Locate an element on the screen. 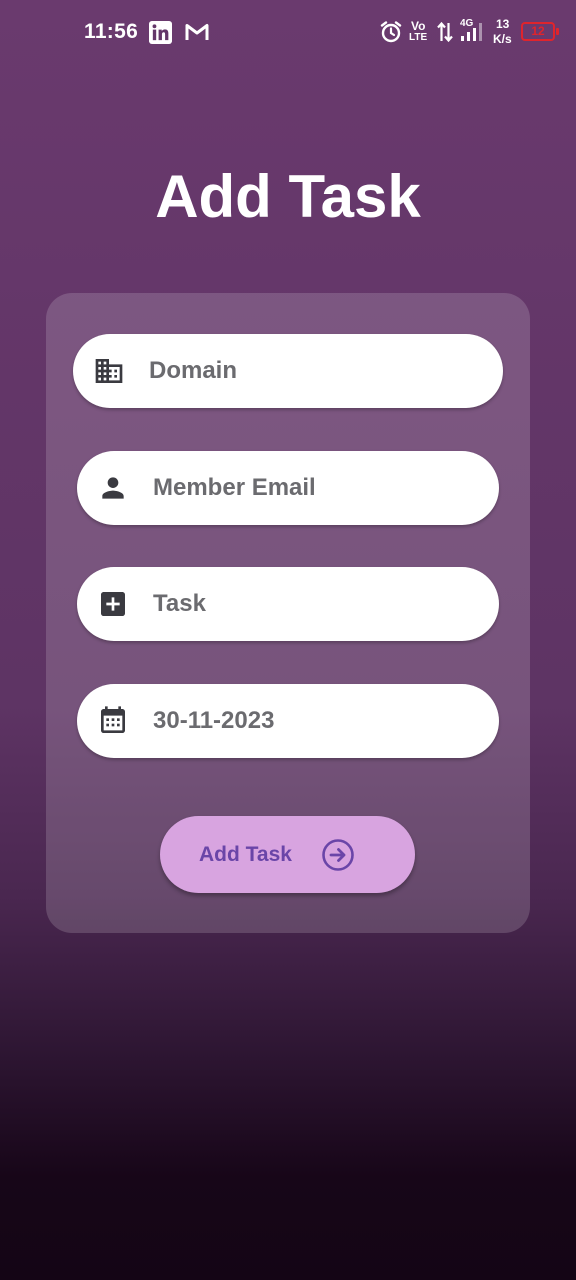  domain-placeholder: Domain is located at coordinates (193, 370).